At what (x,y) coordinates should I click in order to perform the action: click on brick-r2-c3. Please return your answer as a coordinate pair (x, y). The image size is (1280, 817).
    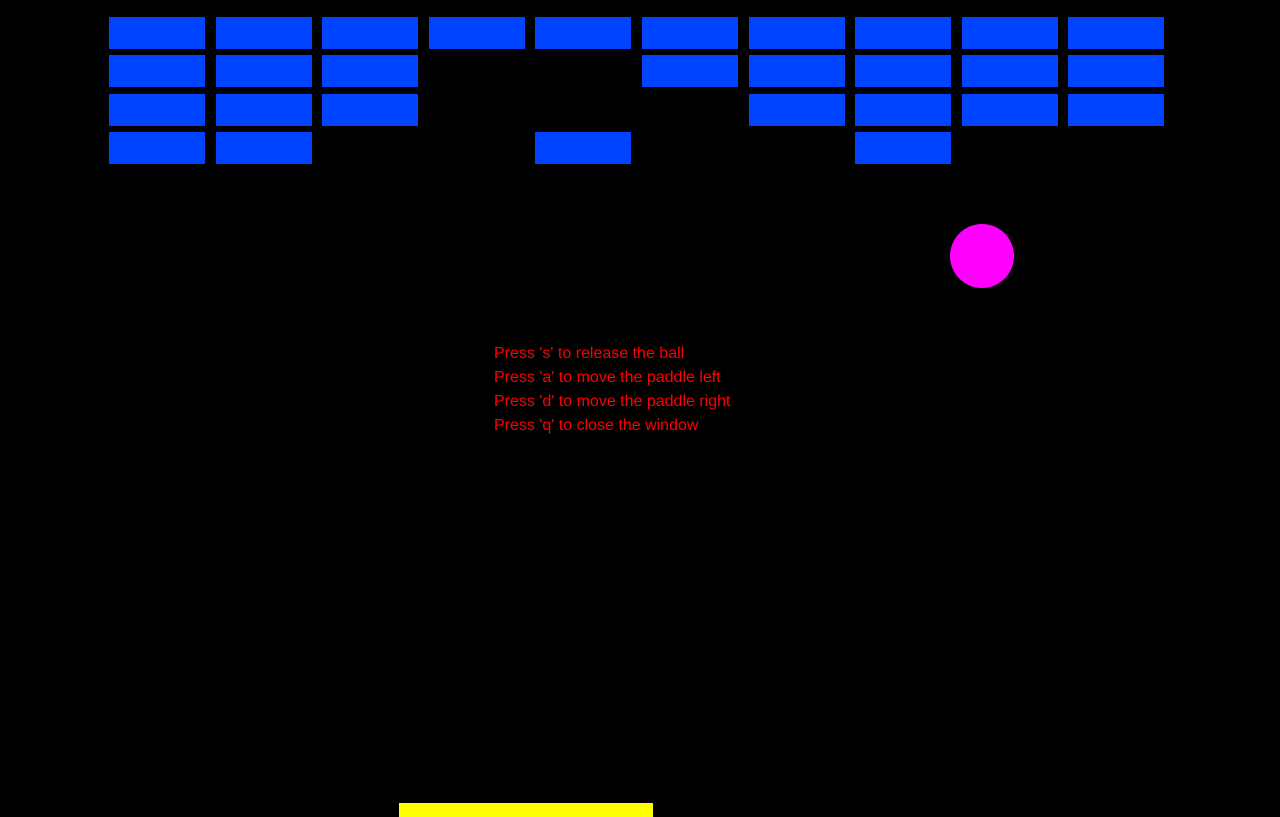
    Looking at the image, I should click on (370, 71).